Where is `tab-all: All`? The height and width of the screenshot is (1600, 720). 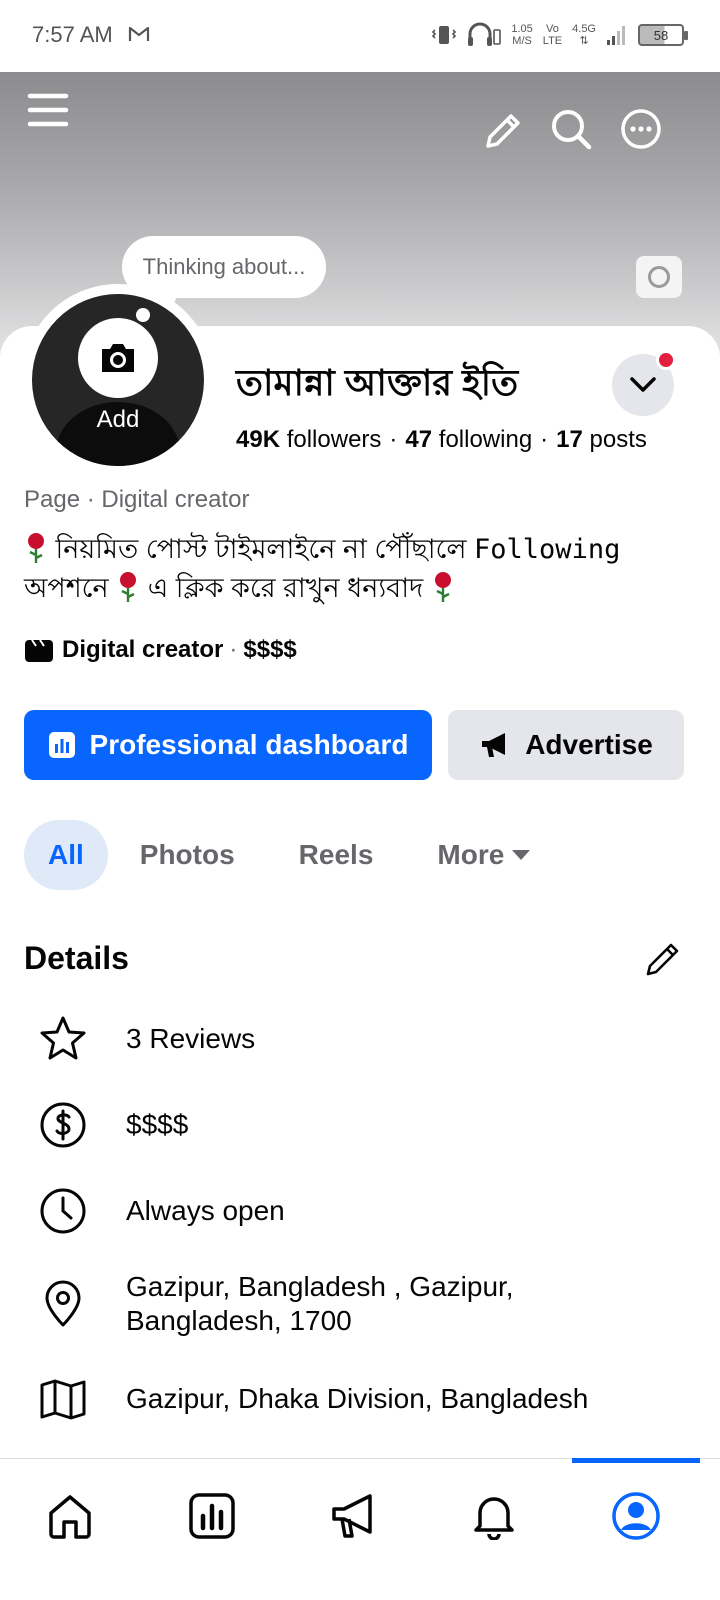 tab-all: All is located at coordinates (66, 855).